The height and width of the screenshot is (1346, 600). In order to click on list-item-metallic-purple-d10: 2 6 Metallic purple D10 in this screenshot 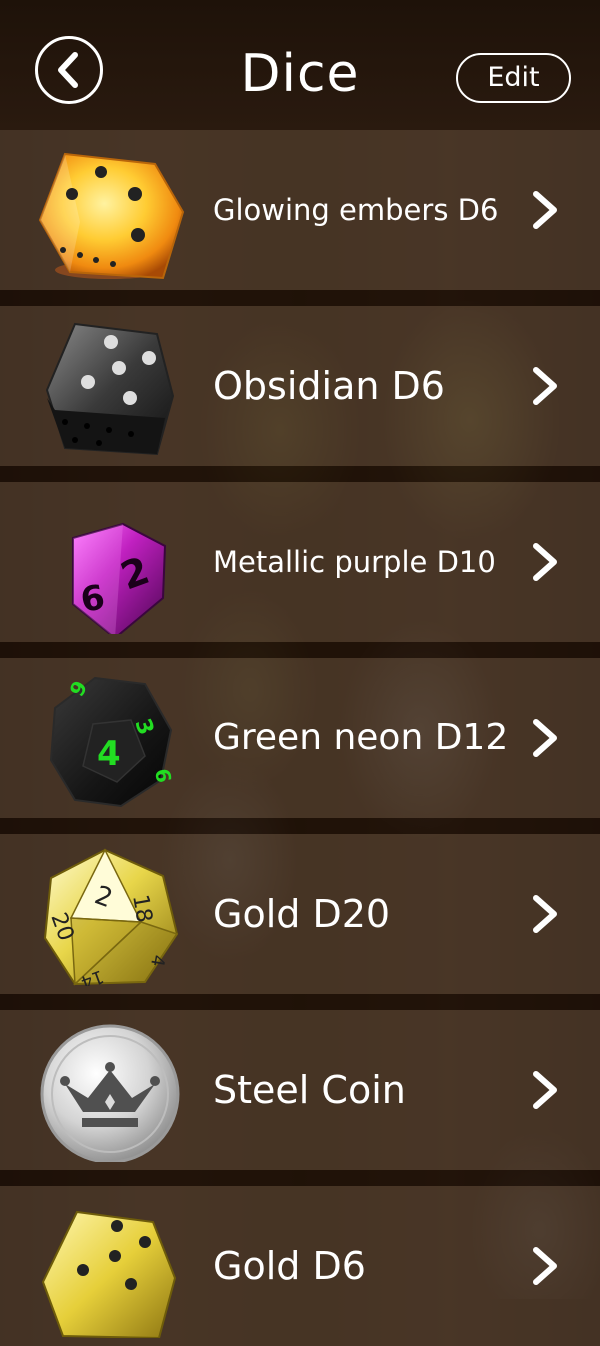, I will do `click(300, 570)`.